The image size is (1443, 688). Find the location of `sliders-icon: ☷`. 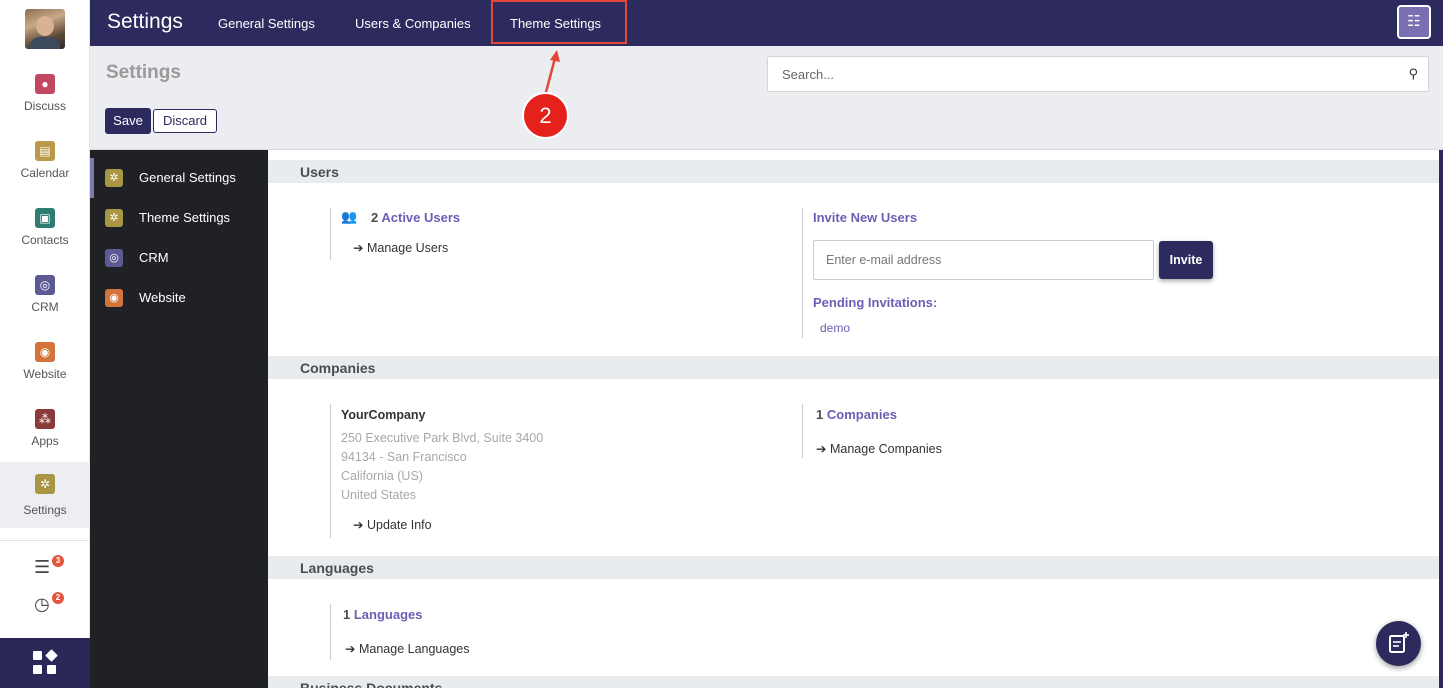

sliders-icon: ☷ is located at coordinates (1414, 21).